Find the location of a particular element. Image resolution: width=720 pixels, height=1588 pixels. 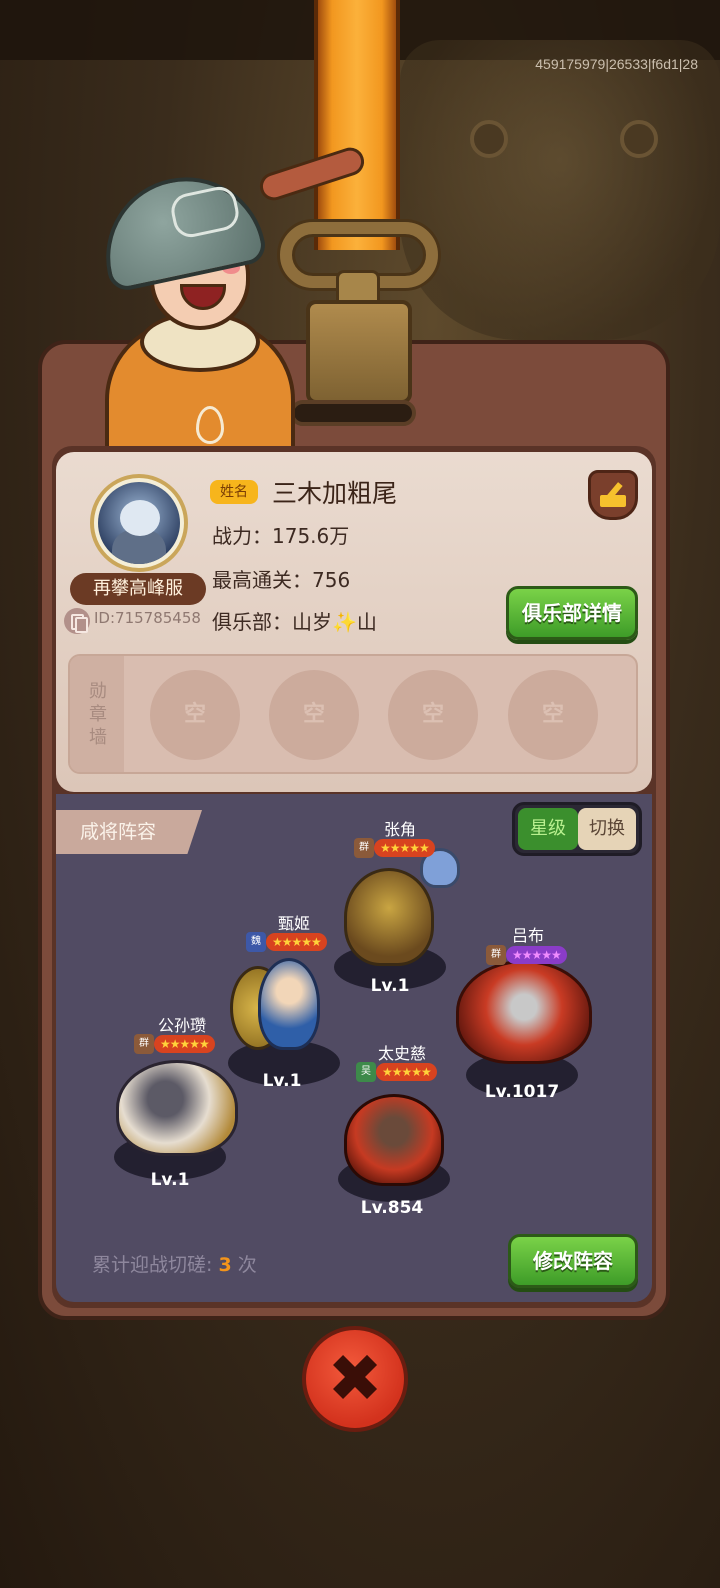

close-button: ✖ is located at coordinates (355, 1379).